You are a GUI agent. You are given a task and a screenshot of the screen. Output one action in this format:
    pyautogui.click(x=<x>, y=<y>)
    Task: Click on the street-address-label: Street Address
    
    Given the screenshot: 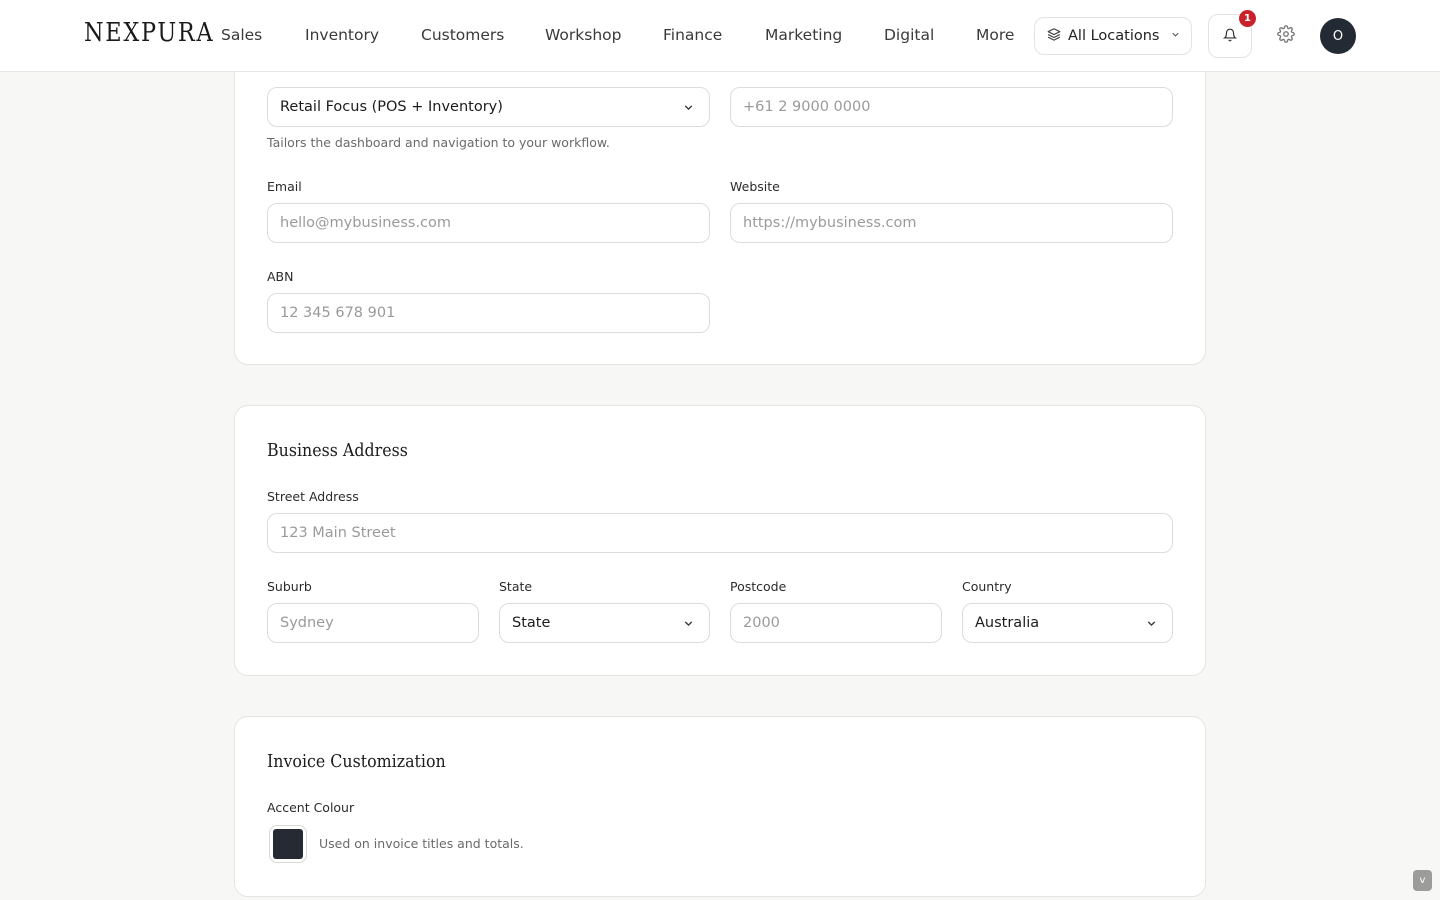 What is the action you would take?
    pyautogui.click(x=313, y=496)
    